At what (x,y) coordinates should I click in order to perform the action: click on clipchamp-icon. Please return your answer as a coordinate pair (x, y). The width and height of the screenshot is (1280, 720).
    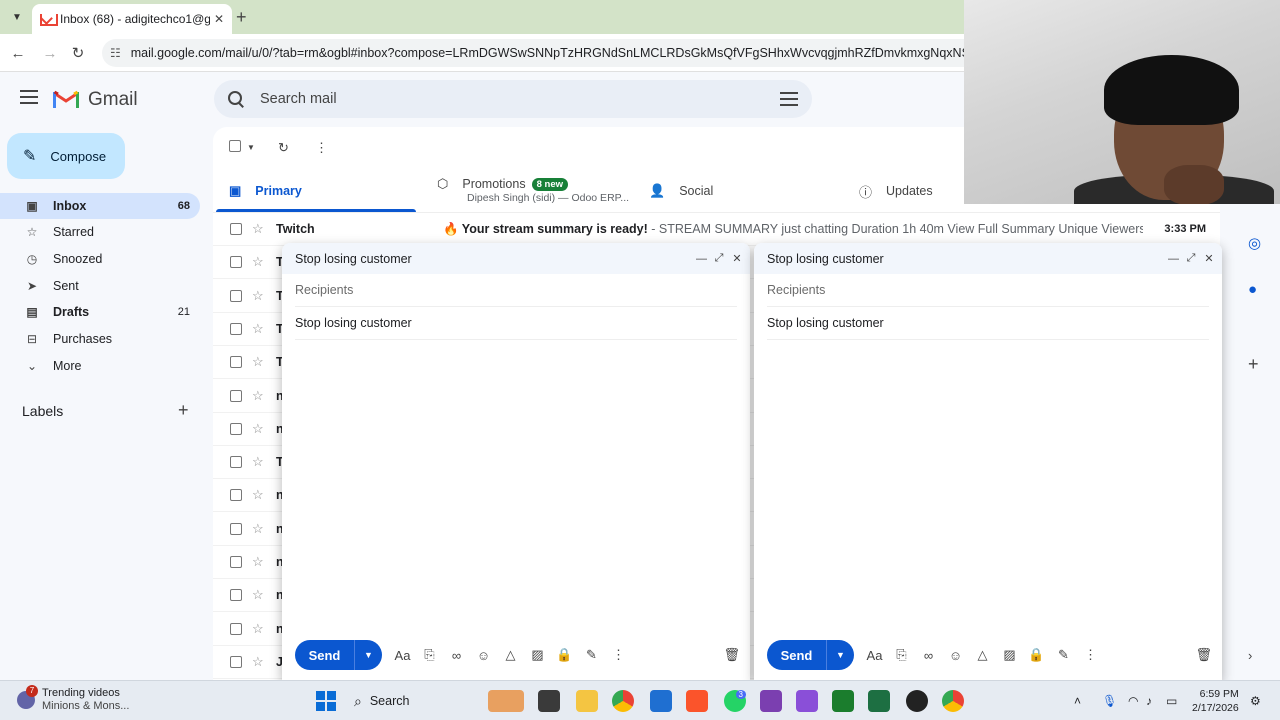
    Looking at the image, I should click on (807, 701).